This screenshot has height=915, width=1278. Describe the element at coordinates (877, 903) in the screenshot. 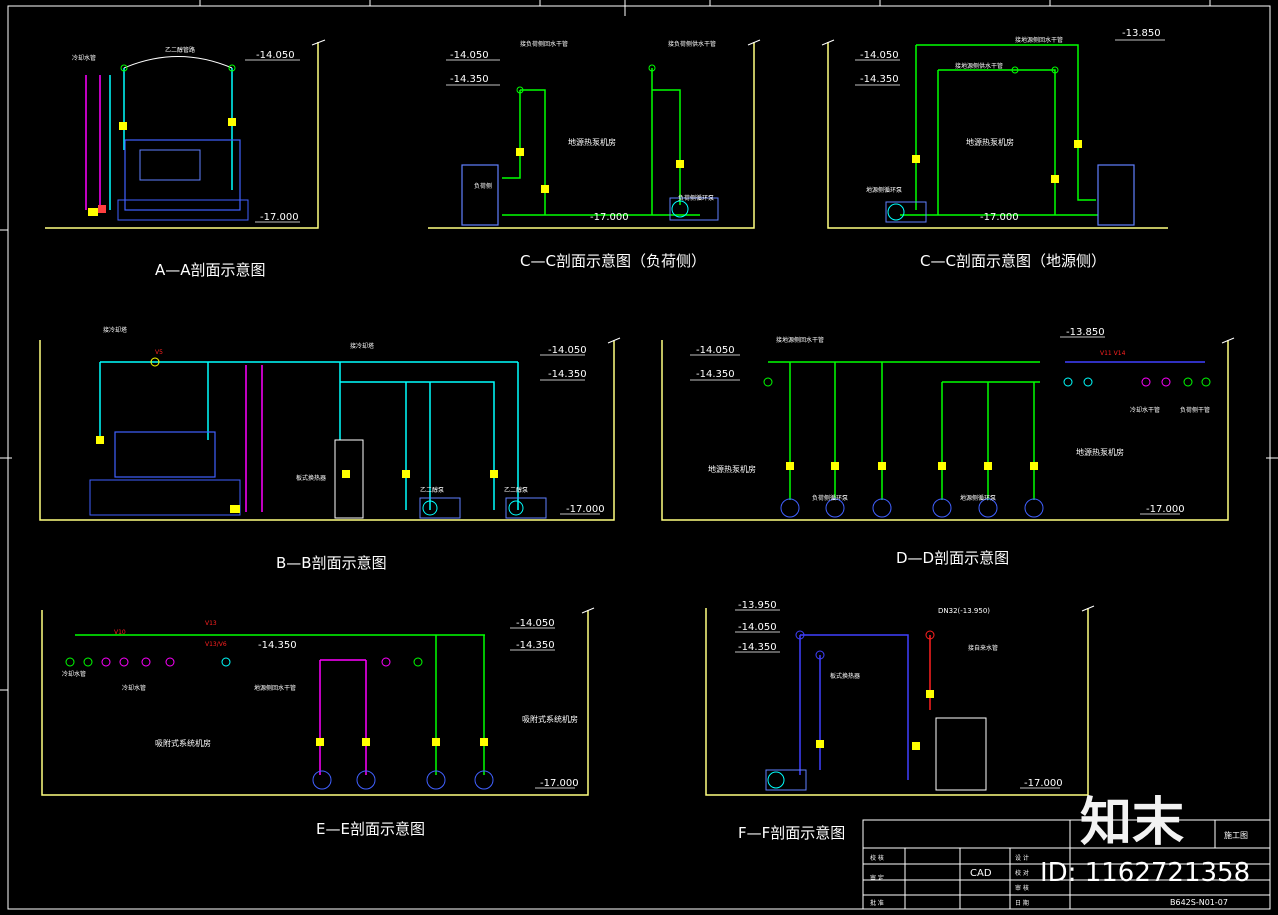

I see `tb-left-2: 批 准` at that location.